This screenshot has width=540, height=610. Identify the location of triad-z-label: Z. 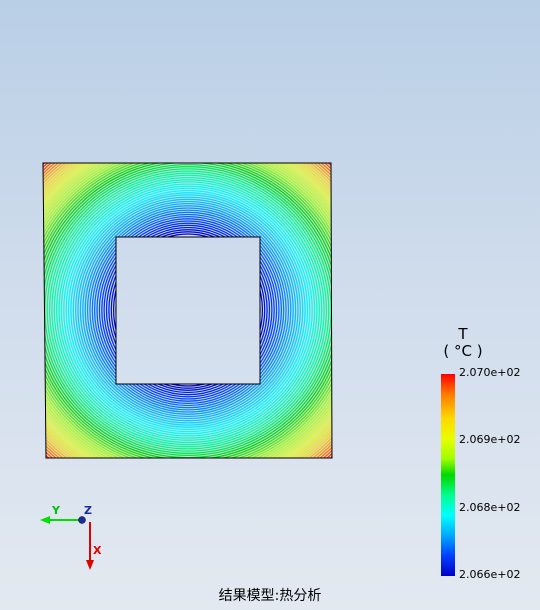
(88, 510).